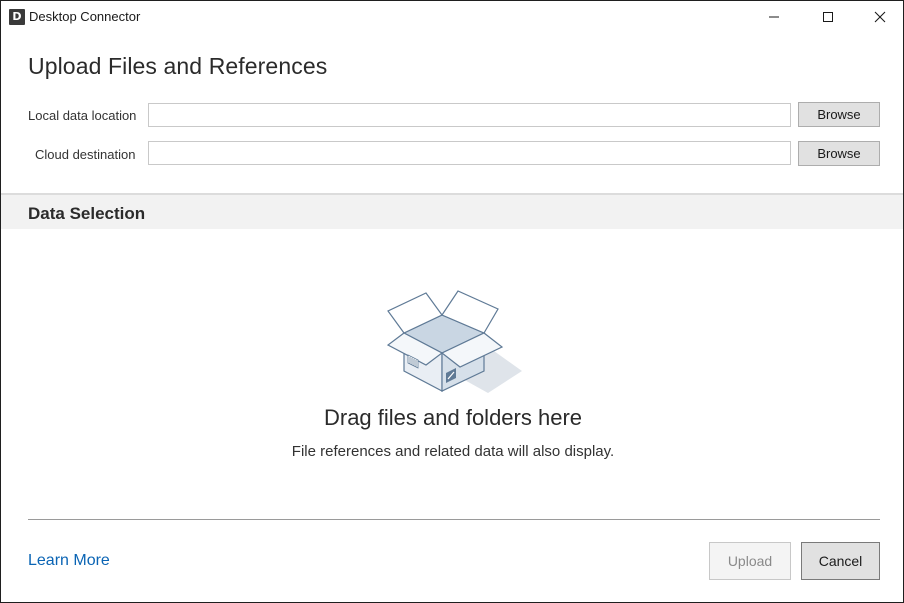 This screenshot has height=603, width=904. Describe the element at coordinates (839, 114) in the screenshot. I see `browse-local-button: Browse` at that location.